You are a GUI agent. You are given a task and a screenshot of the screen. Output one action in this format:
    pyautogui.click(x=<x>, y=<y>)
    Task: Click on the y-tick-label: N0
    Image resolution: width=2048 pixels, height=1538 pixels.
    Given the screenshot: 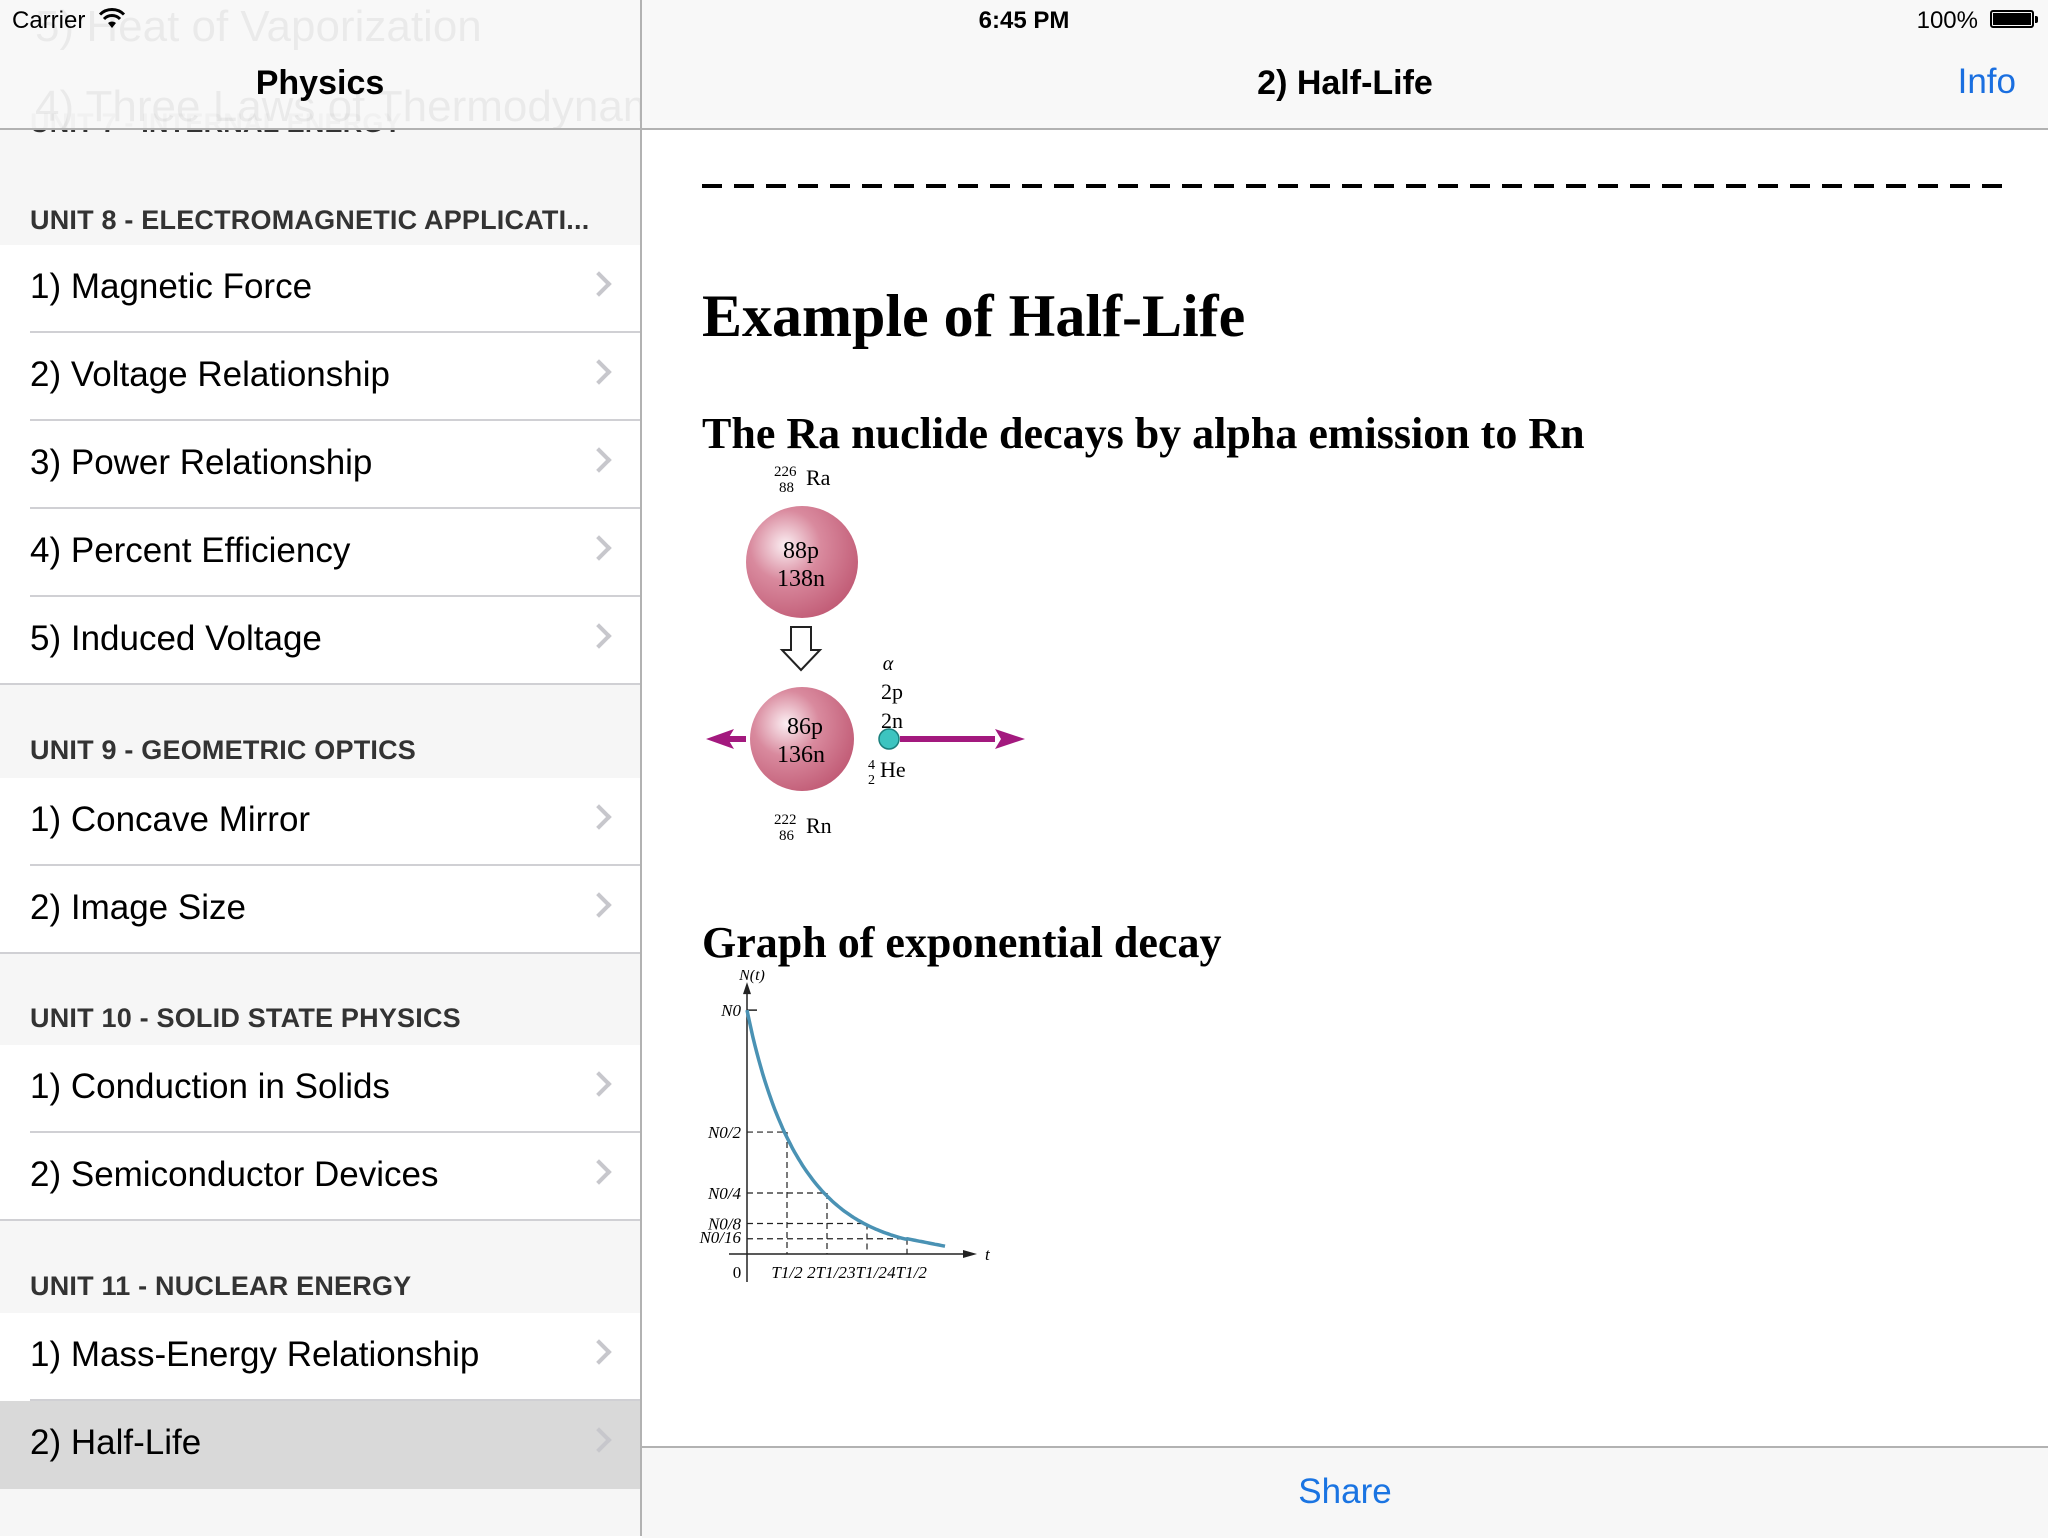 What is the action you would take?
    pyautogui.click(x=730, y=1010)
    